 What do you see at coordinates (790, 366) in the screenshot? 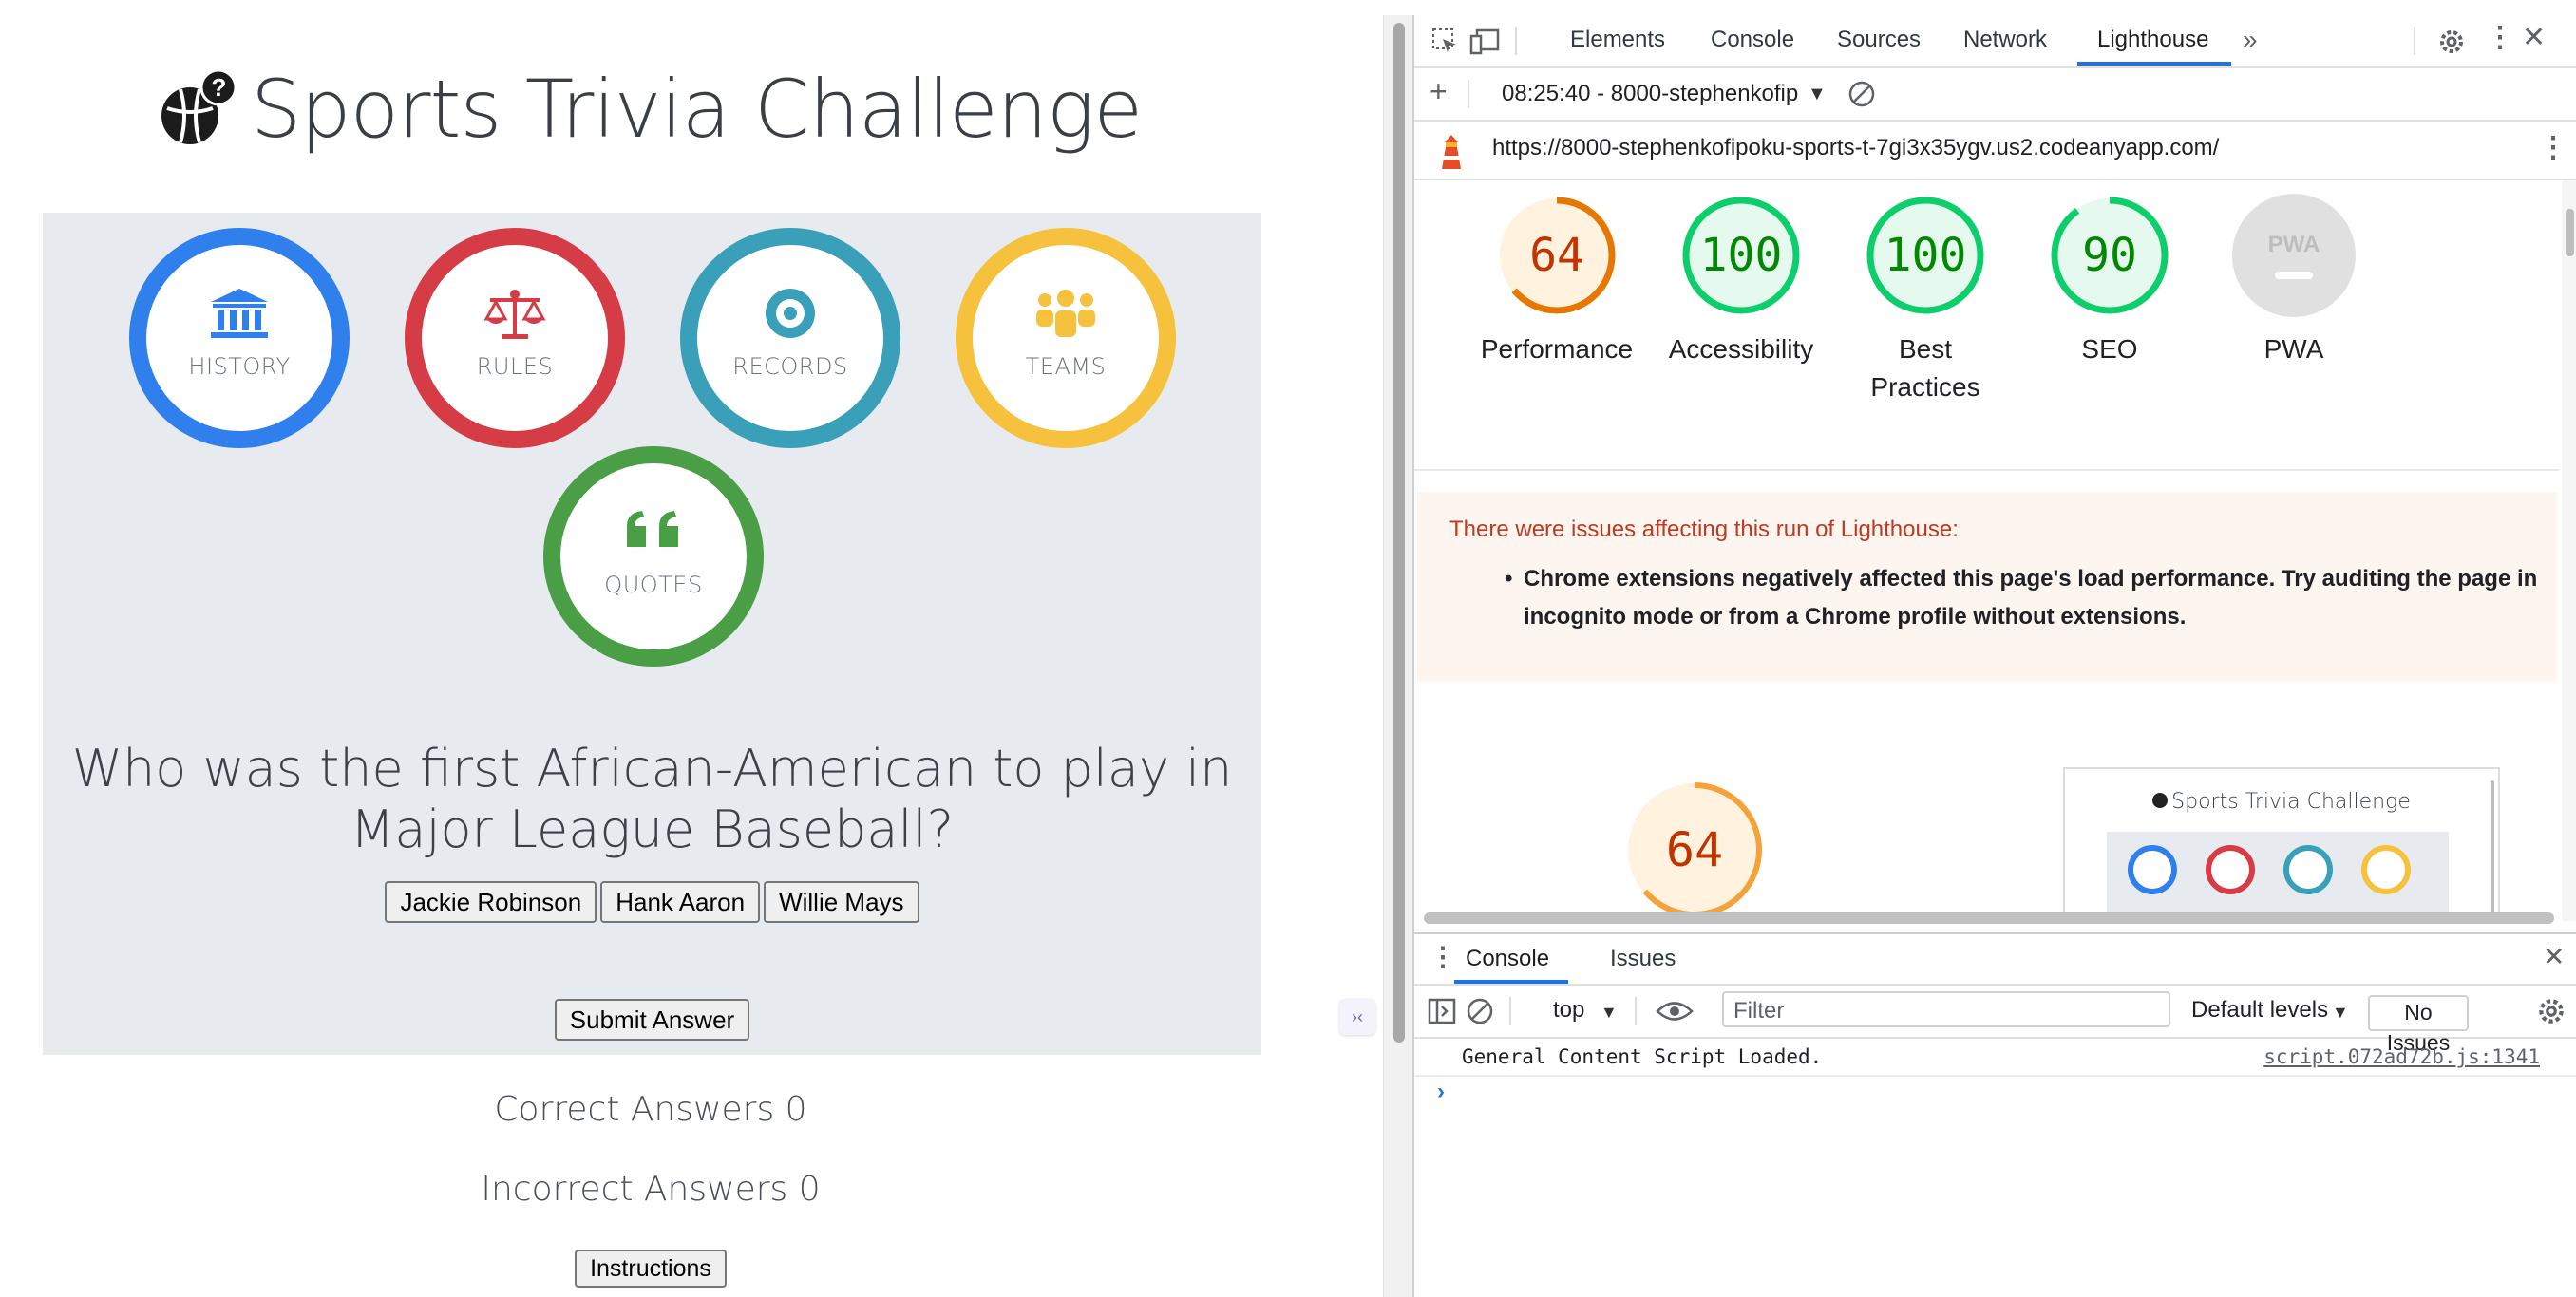
I see `category-records-label: RECORDS` at bounding box center [790, 366].